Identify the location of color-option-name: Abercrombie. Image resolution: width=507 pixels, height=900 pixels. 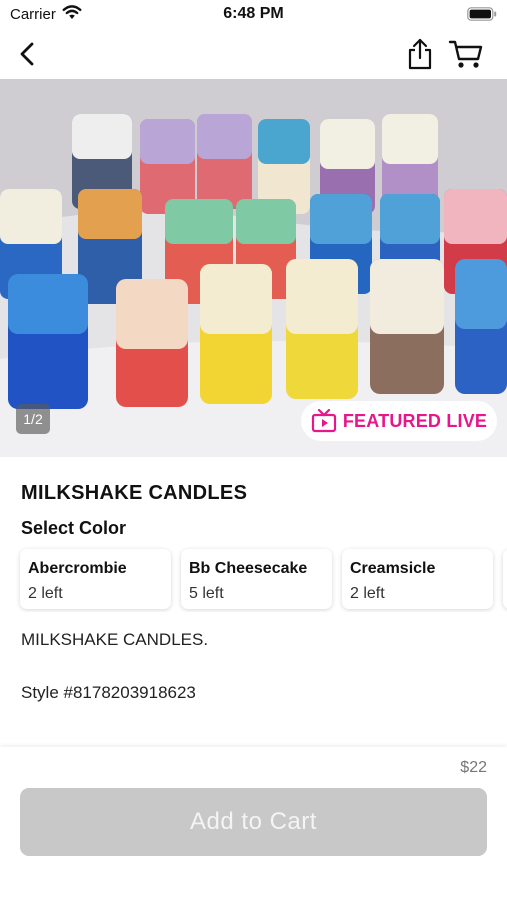
(77, 568).